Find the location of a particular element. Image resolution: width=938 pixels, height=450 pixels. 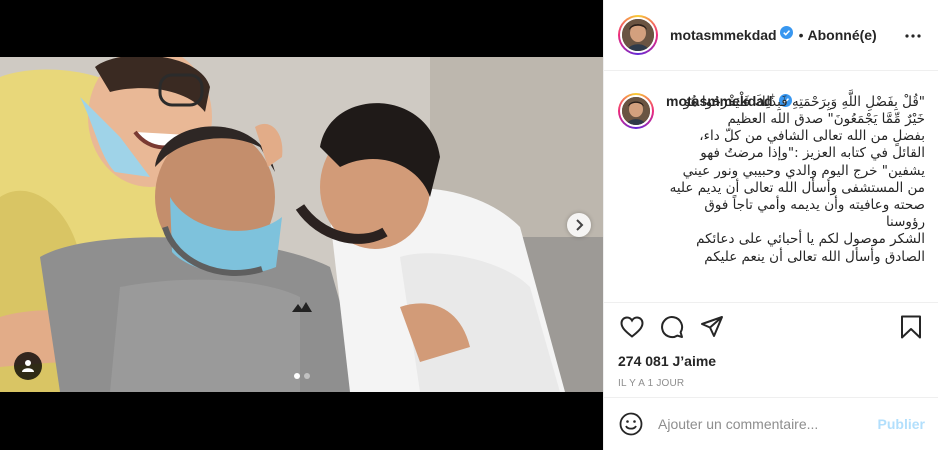

post-actions: 274 081 J’aime IL Y A 1 JOUR is located at coordinates (771, 345).